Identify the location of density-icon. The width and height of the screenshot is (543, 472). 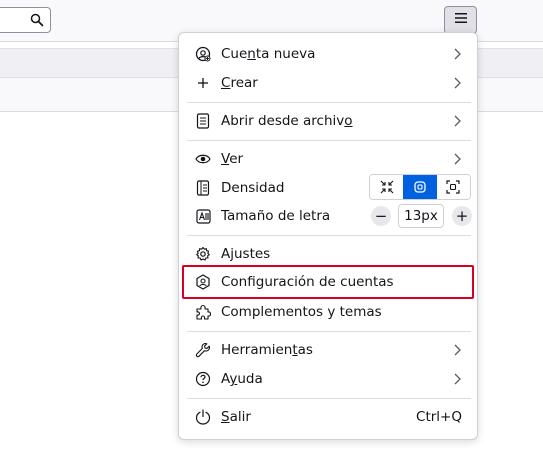
(203, 188).